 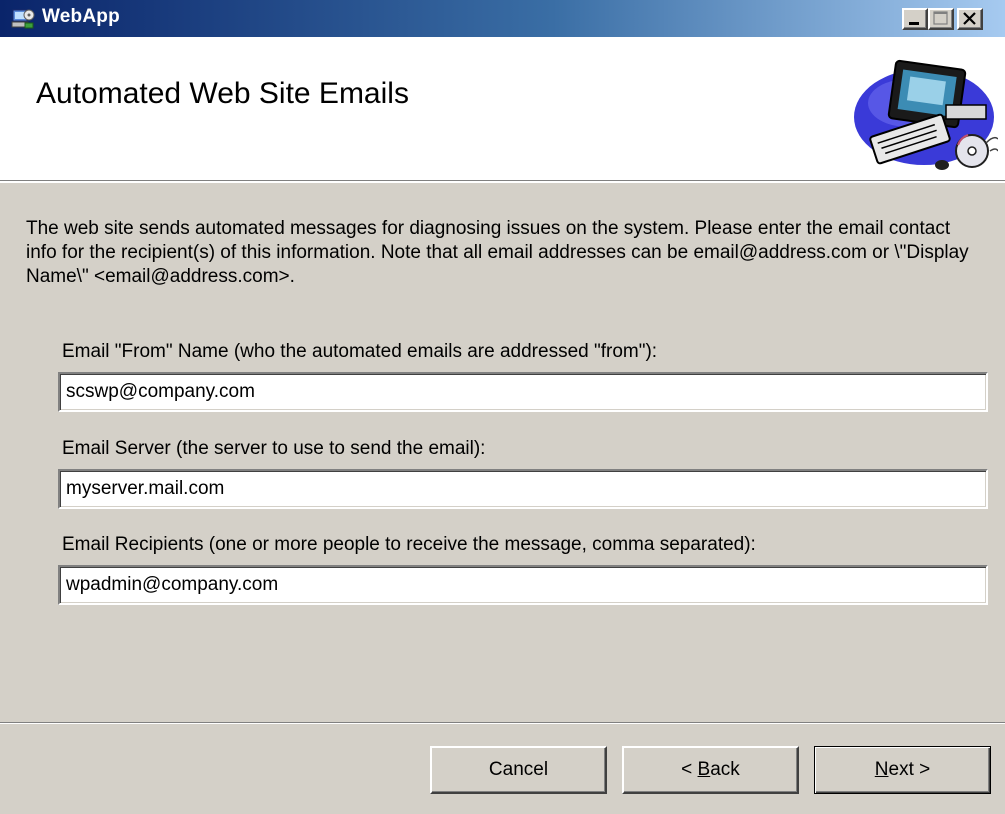 I want to click on maximize-icon, so click(x=940, y=18).